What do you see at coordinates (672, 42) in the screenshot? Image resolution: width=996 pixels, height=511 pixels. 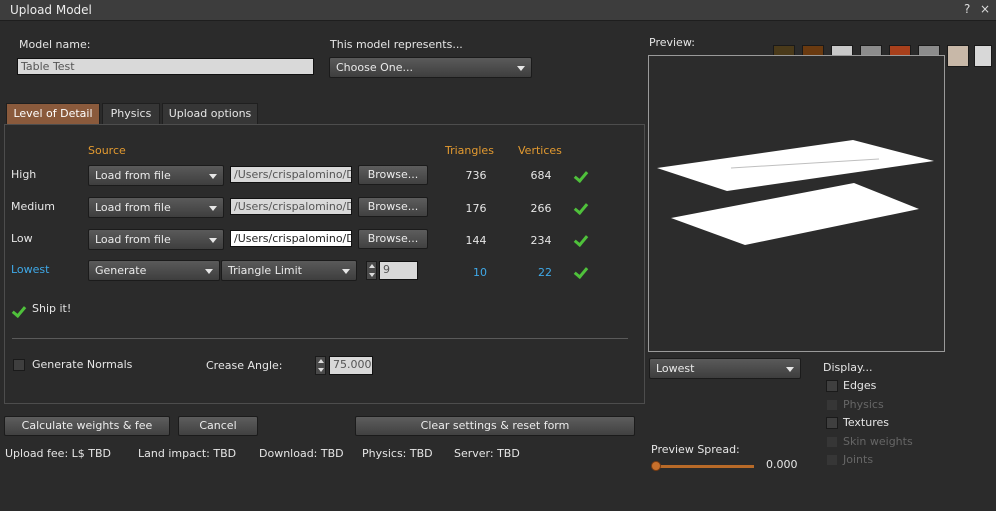 I see `preview-label: Preview:` at bounding box center [672, 42].